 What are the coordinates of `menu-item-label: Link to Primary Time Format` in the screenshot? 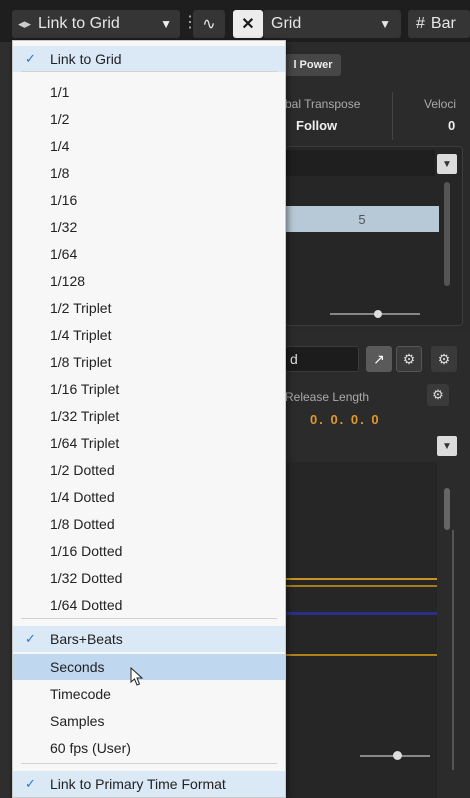 It's located at (138, 784).